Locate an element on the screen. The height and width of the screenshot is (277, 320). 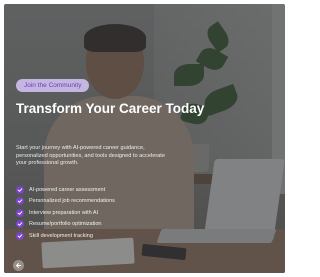
back-button is located at coordinates (18, 265).